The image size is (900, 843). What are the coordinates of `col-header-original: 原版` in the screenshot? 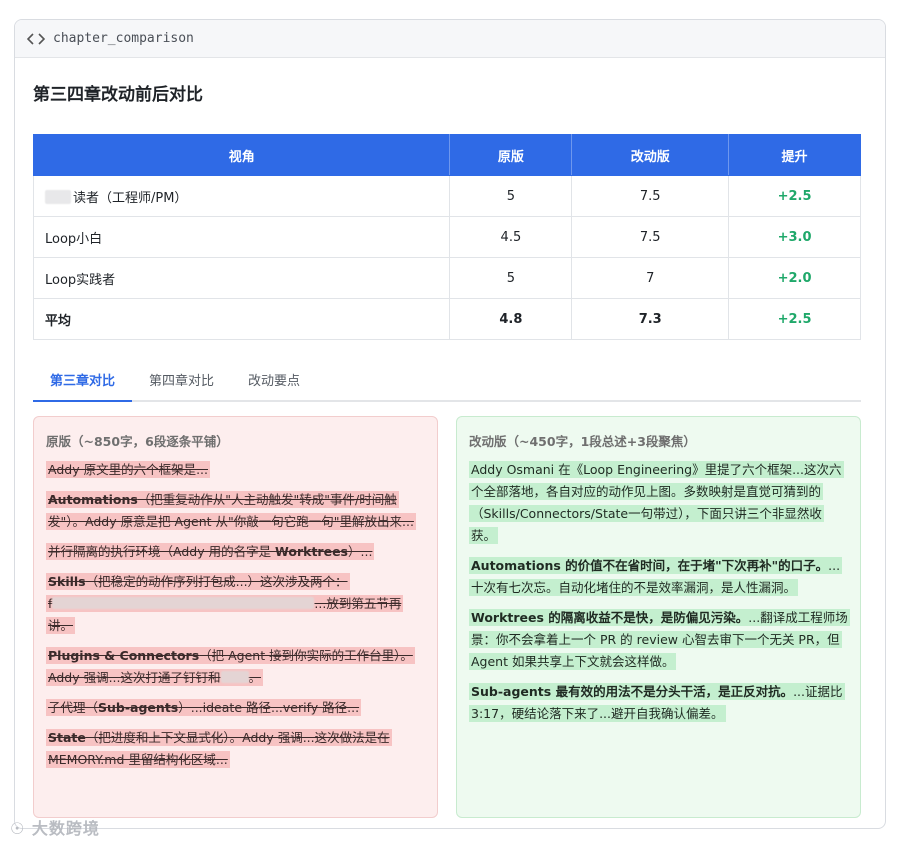 It's located at (511, 155).